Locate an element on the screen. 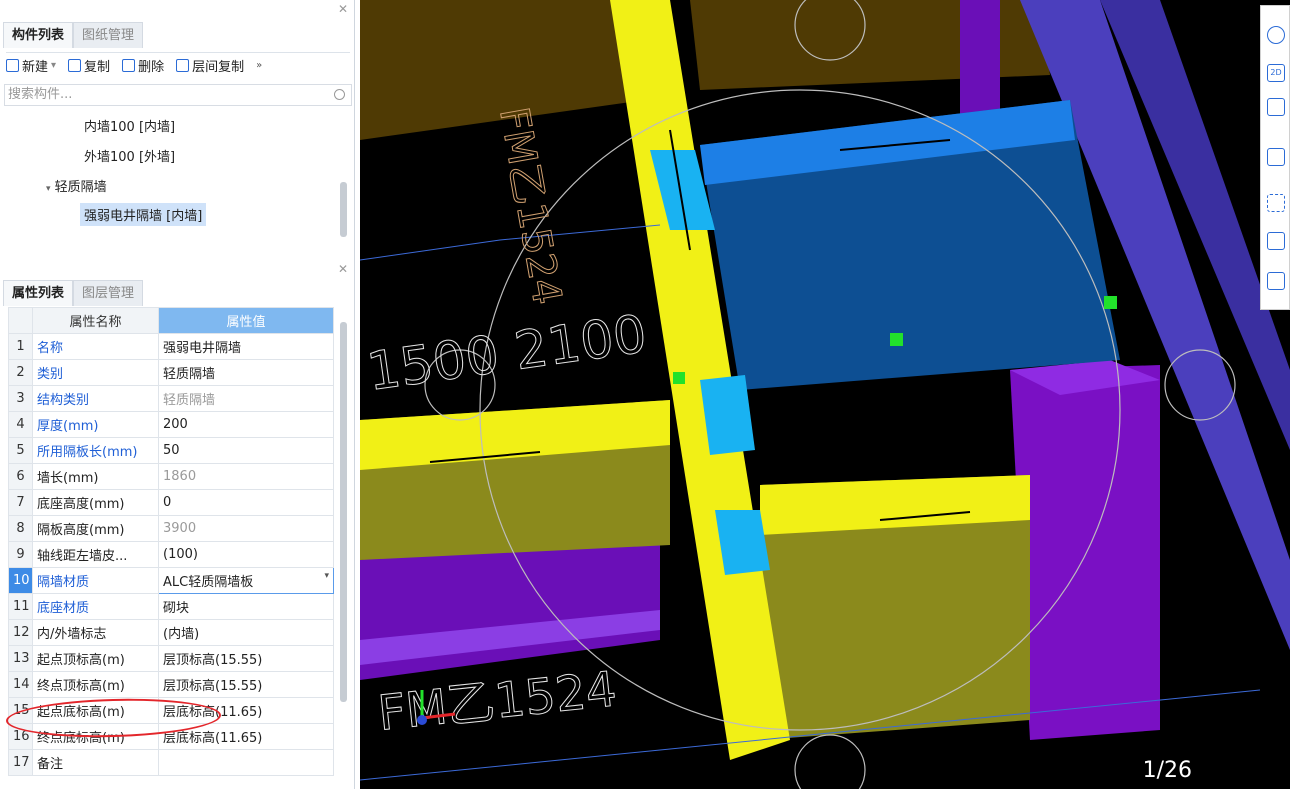 The height and width of the screenshot is (789, 1290). view-2d-icon: 2D is located at coordinates (1276, 73).